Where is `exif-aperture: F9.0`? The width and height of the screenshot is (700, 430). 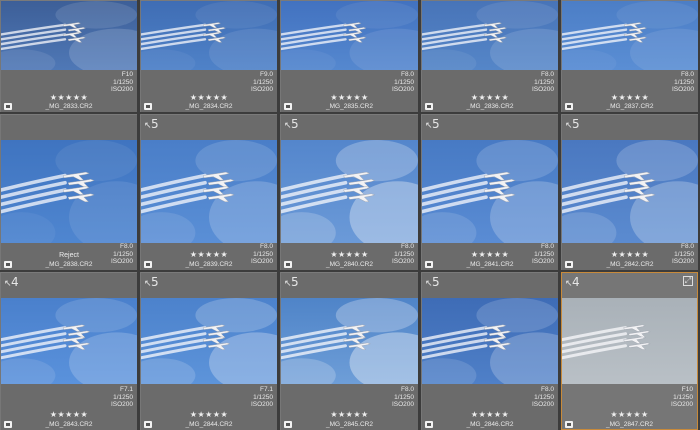 exif-aperture: F9.0 is located at coordinates (266, 74).